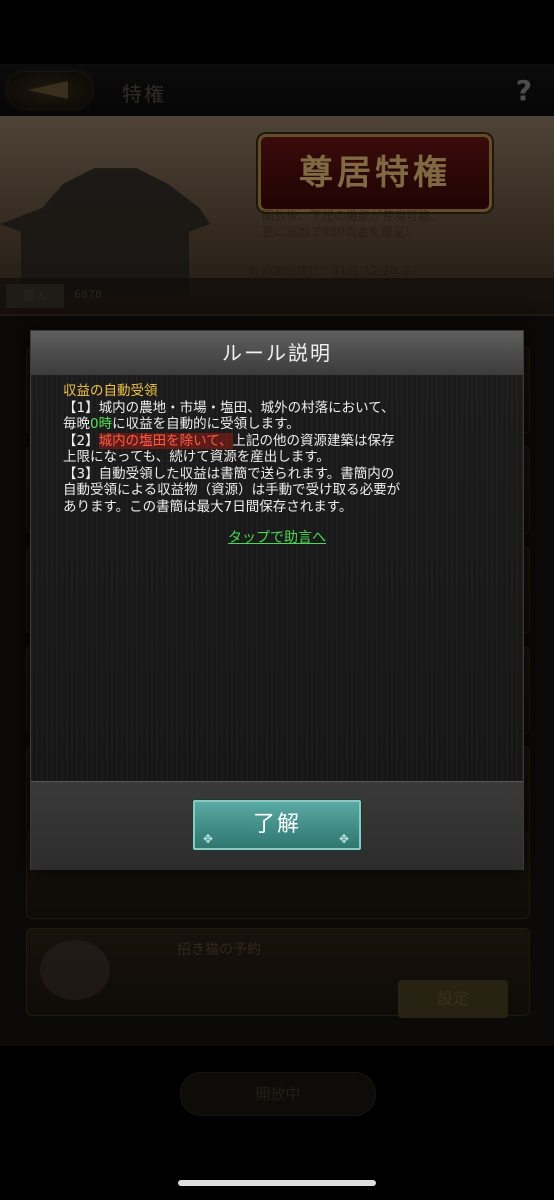 This screenshot has width=554, height=1200. Describe the element at coordinates (110, 391) in the screenshot. I see `rules-heading: 収益の自動受領` at that location.